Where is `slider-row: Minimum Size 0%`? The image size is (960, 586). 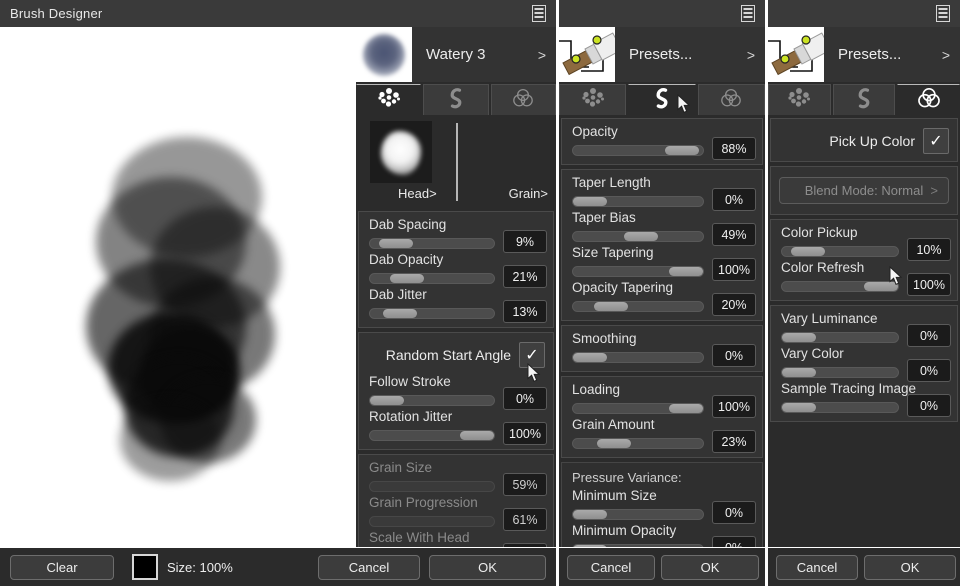 slider-row: Minimum Size 0% is located at coordinates (662, 505).